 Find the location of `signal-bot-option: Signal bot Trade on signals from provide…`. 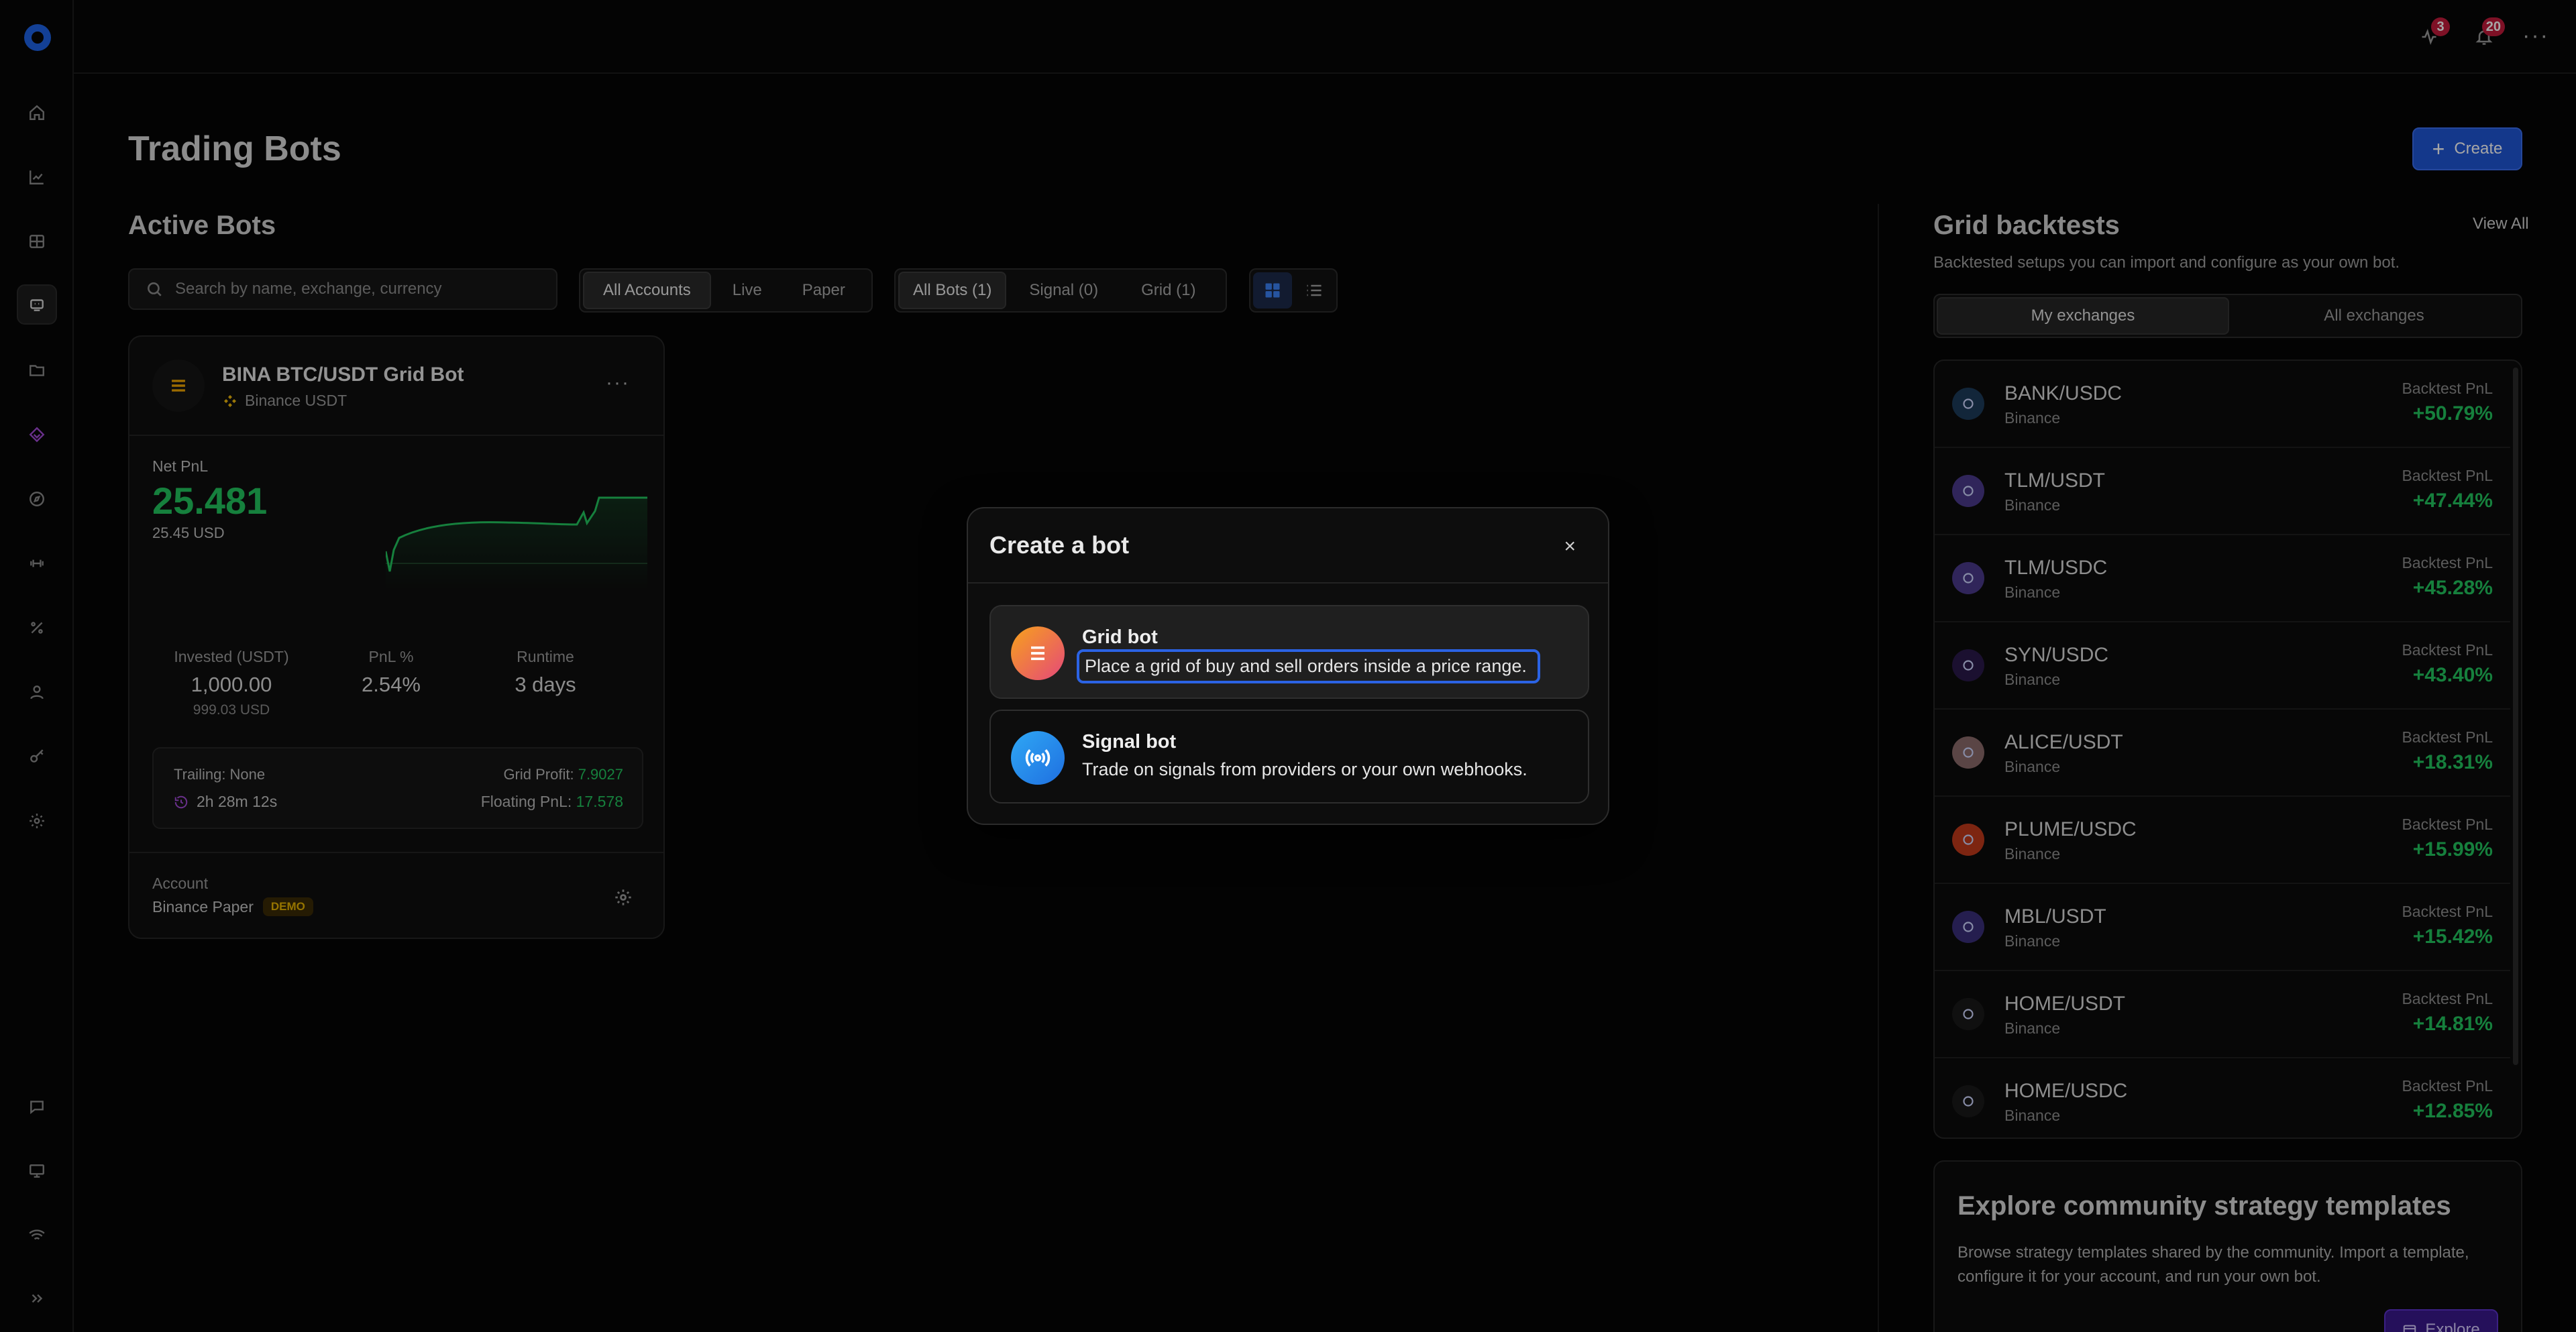

signal-bot-option: Signal bot Trade on signals from provide… is located at coordinates (1289, 756).